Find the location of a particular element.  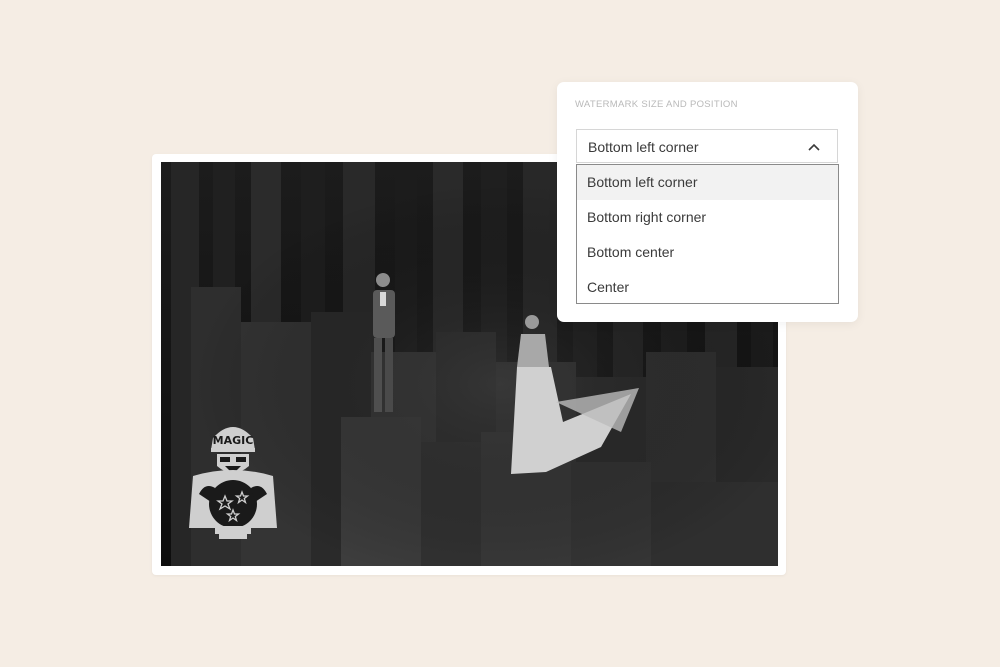

option-center: Center is located at coordinates (707, 287).